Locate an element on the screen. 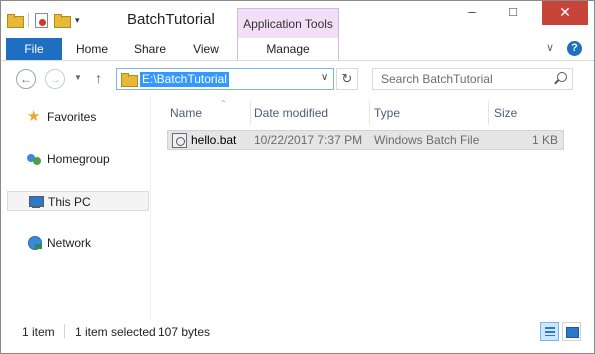 Image resolution: width=595 pixels, height=354 pixels. status-divider is located at coordinates (64, 331).